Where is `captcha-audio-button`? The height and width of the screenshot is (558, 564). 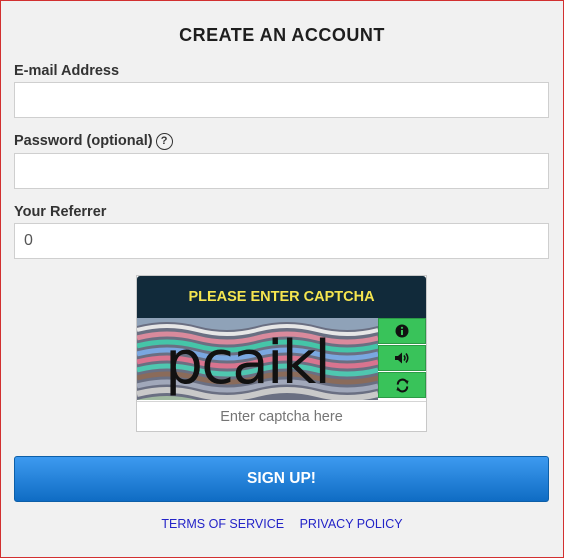 captcha-audio-button is located at coordinates (402, 358).